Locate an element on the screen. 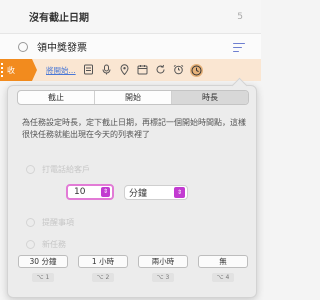  note-icon is located at coordinates (88, 70).